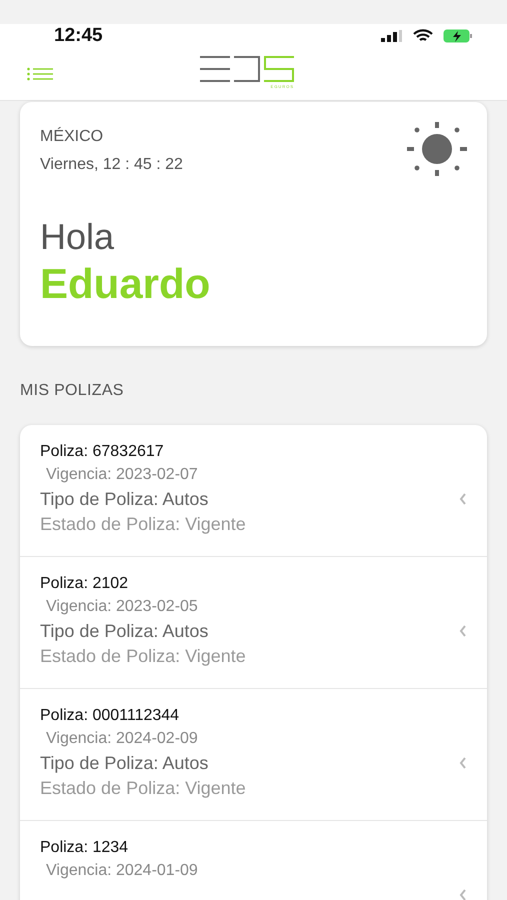 The image size is (507, 900). What do you see at coordinates (458, 36) in the screenshot?
I see `battery-charging-icon` at bounding box center [458, 36].